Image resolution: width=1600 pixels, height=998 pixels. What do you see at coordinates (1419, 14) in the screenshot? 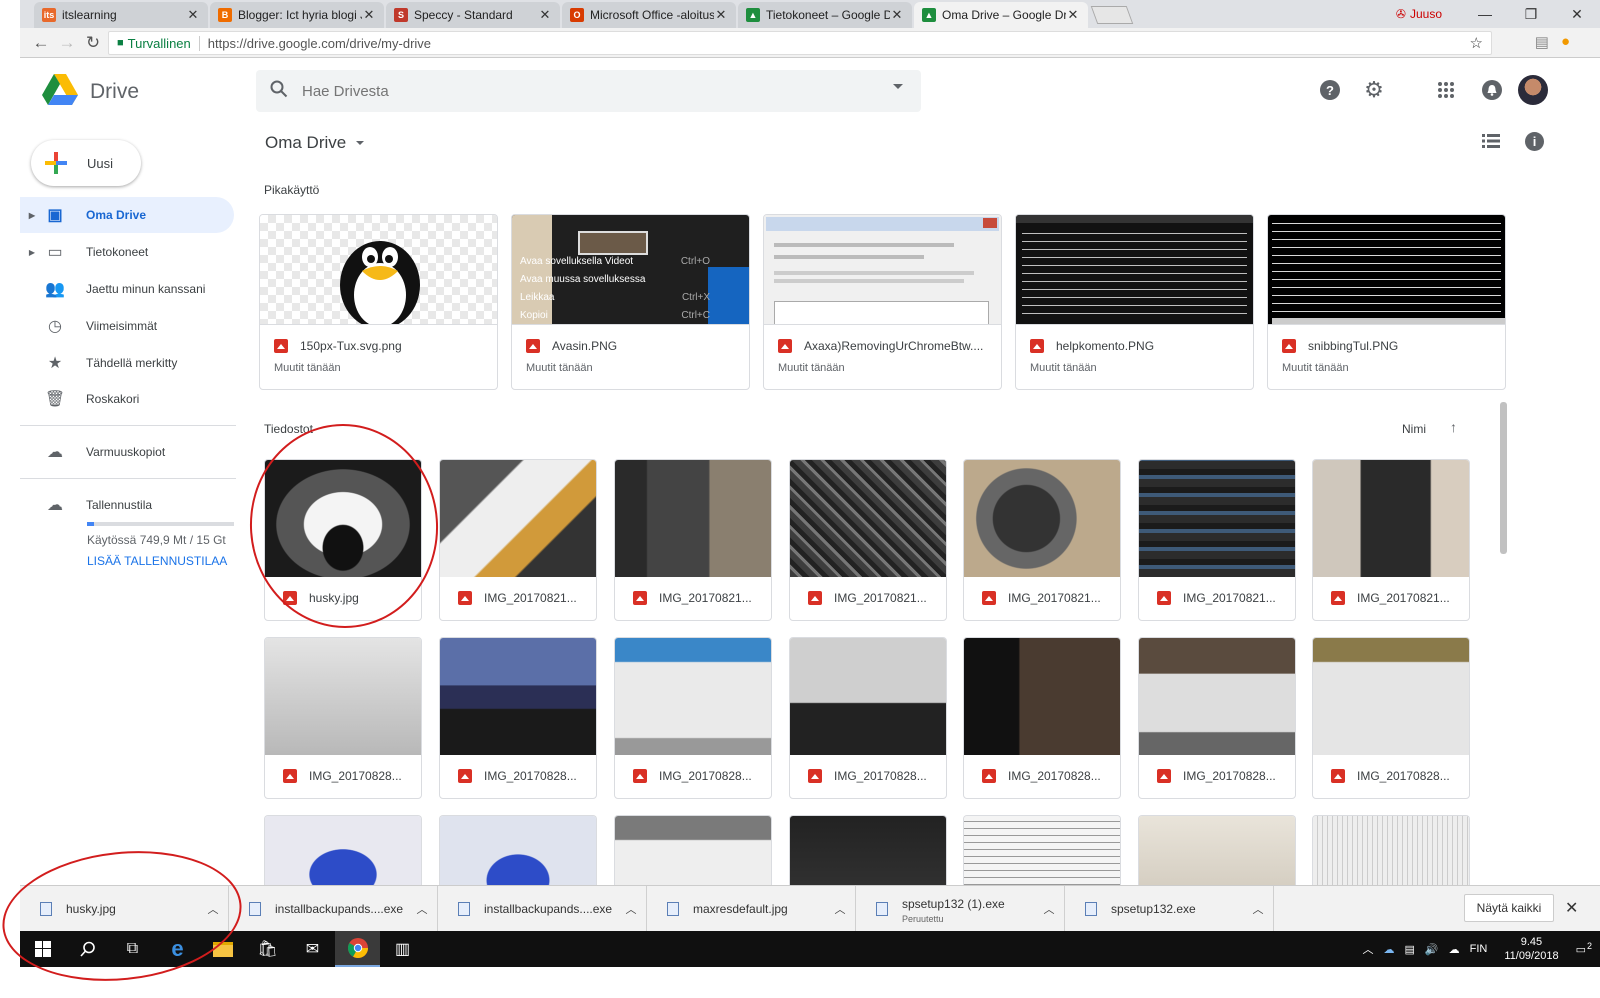
I see `browser-user: ✇ Juuso` at bounding box center [1419, 14].